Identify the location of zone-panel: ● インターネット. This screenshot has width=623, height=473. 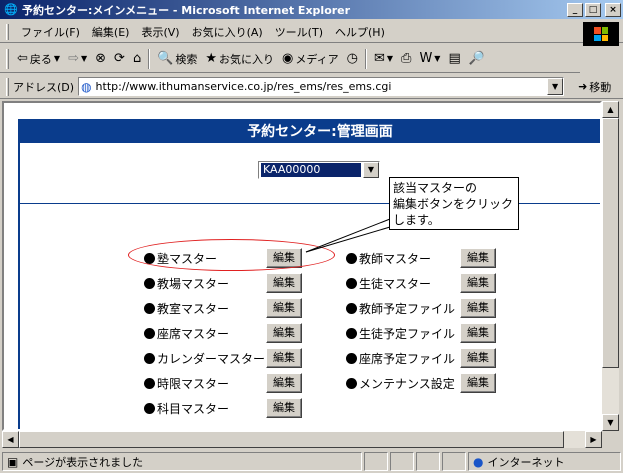
(544, 461).